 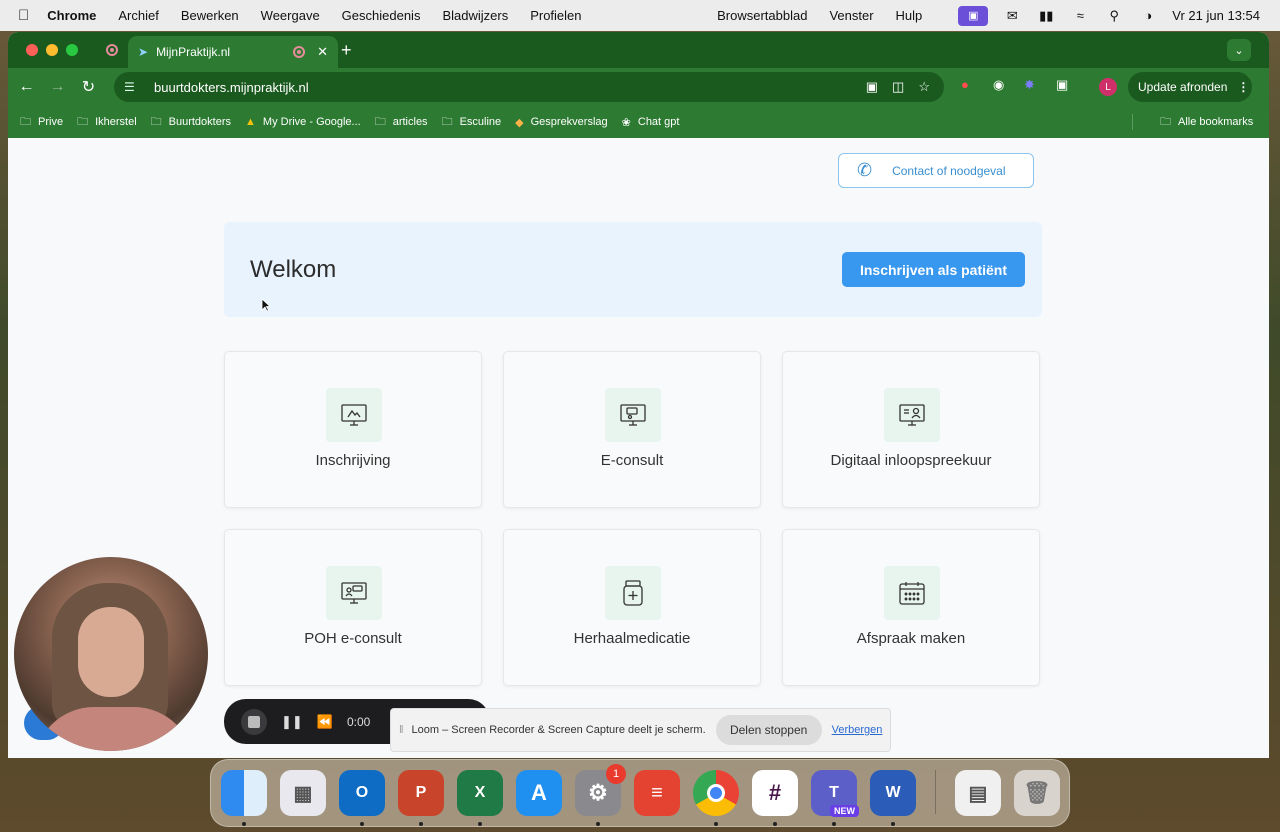 I want to click on address-bar: ☰ buurtdokters.mijnpraktijk.nl ▣ ◫ ☆, so click(x=529, y=87).